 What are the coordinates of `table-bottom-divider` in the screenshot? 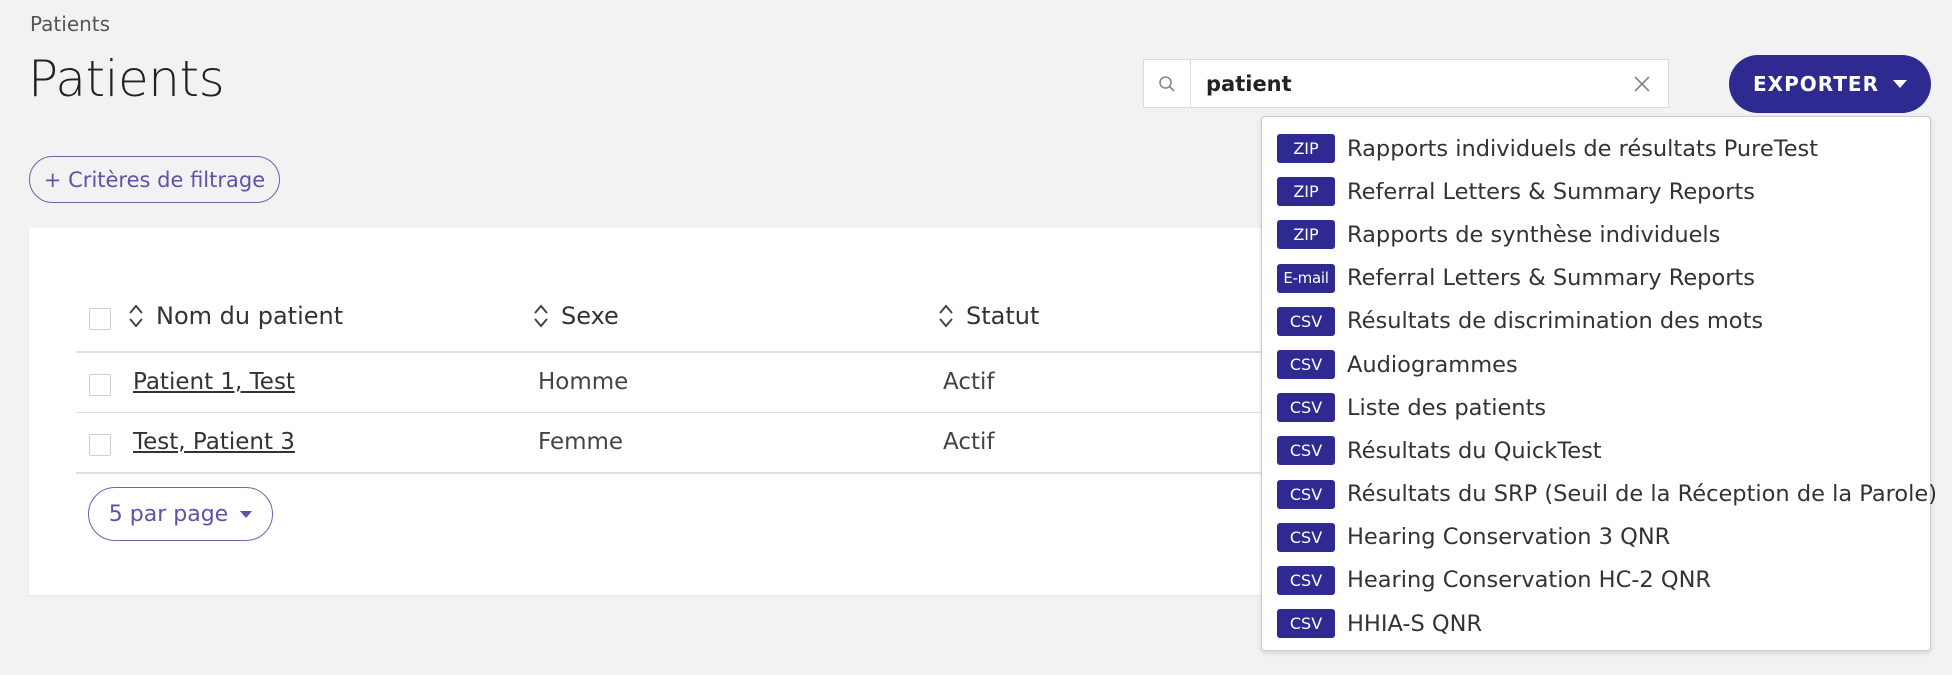 It's located at (671, 473).